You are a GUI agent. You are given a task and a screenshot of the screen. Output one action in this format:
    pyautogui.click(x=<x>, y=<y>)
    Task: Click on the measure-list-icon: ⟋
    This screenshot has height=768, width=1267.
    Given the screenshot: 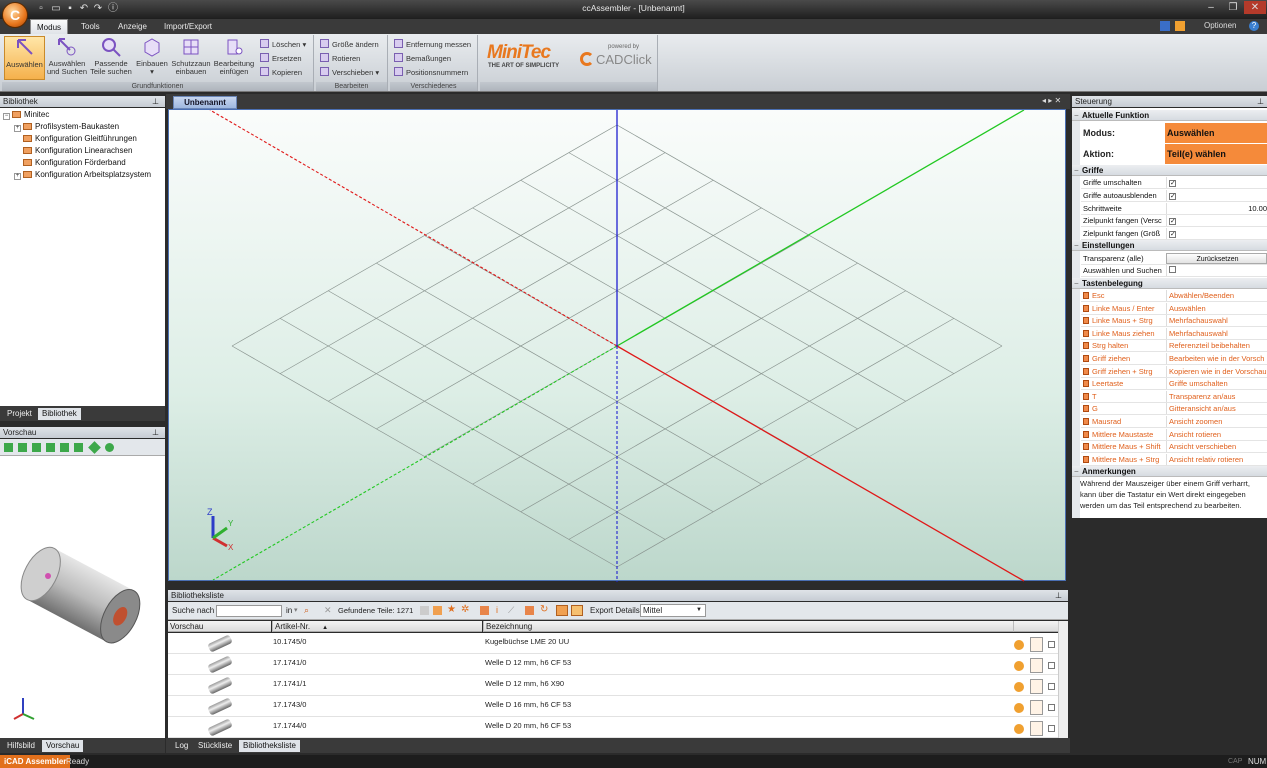 What is the action you would take?
    pyautogui.click(x=511, y=610)
    